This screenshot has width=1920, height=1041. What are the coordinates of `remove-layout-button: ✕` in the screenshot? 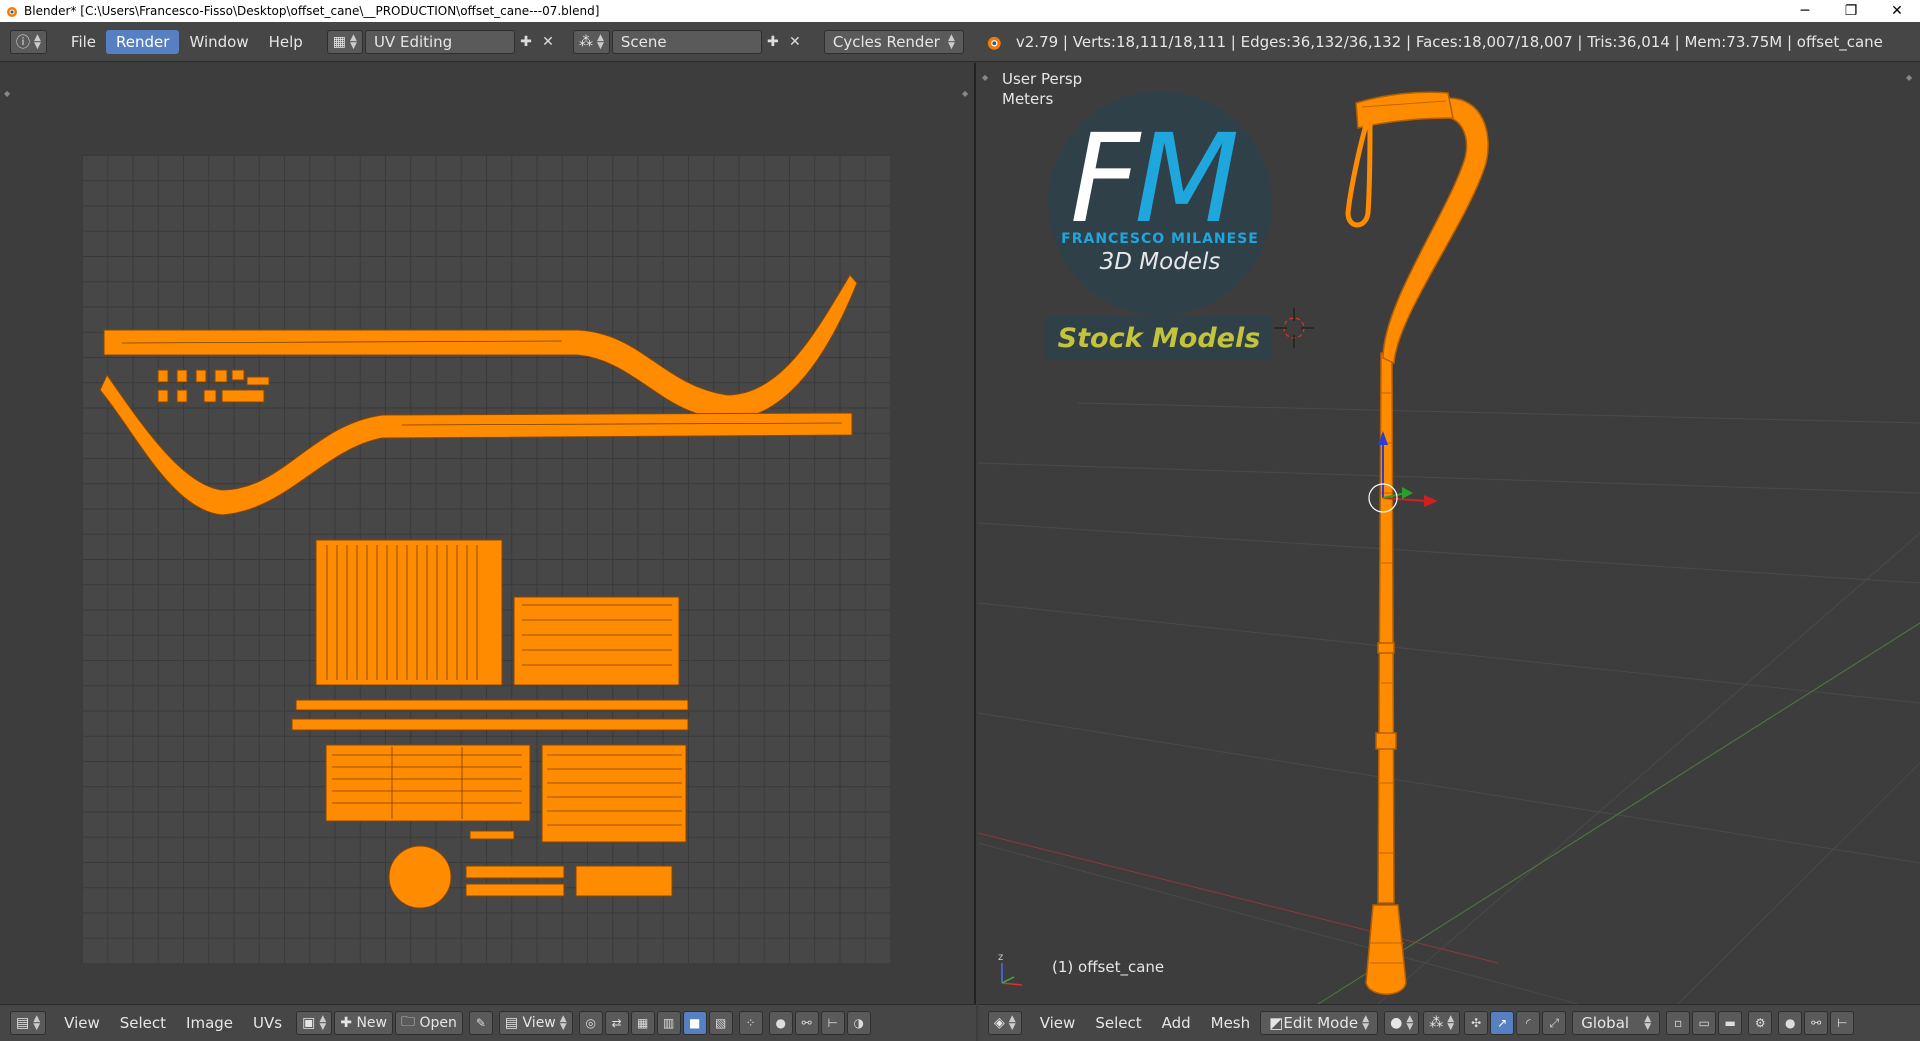 It's located at (548, 42).